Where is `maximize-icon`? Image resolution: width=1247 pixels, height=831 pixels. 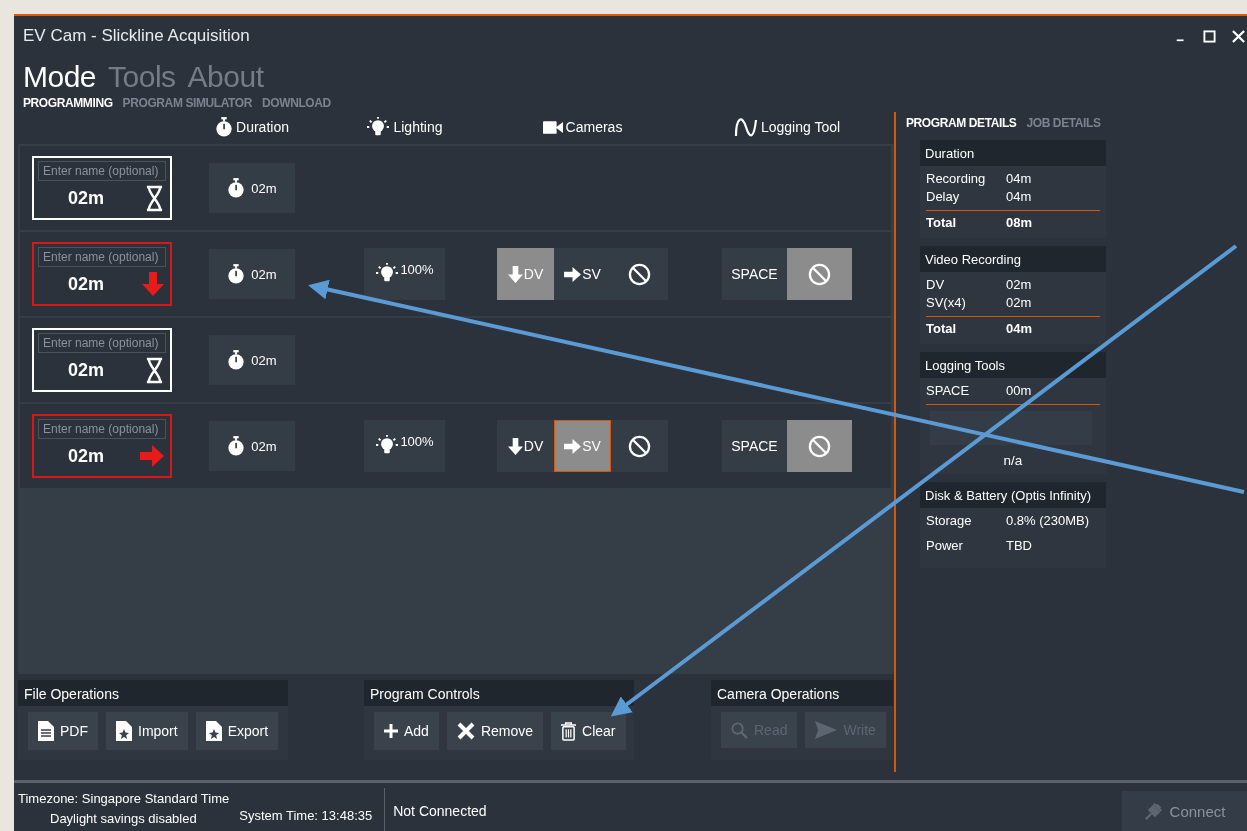 maximize-icon is located at coordinates (1209, 36).